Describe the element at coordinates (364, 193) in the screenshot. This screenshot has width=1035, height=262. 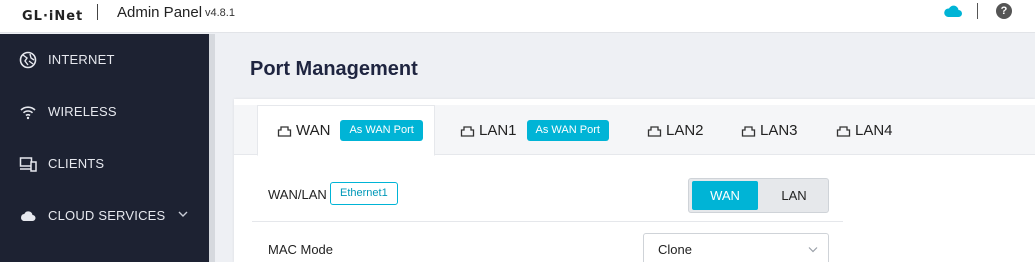
I see `interface-badge: Ethernet1` at that location.